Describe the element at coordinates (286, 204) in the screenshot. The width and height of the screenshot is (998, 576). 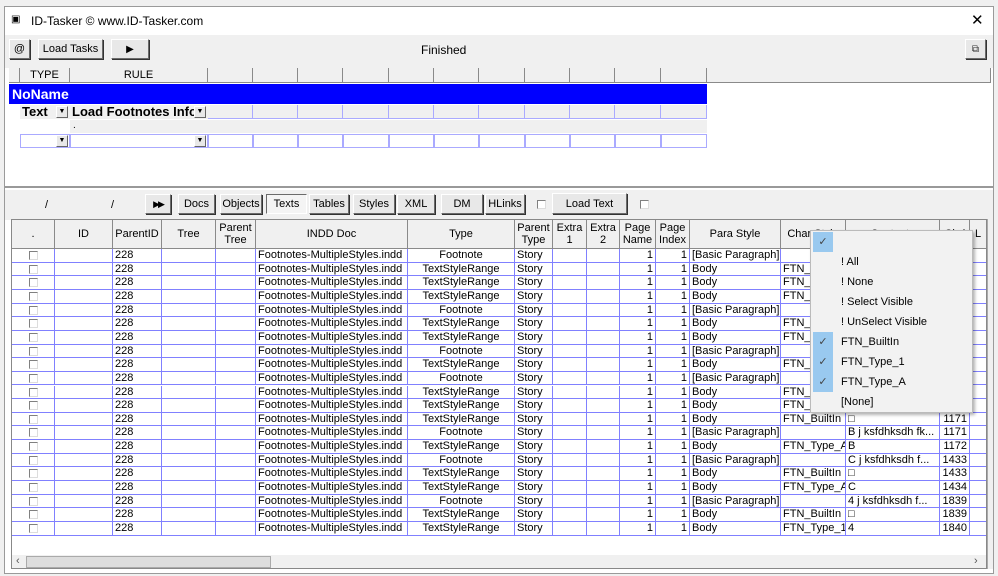
I see `tab-texts: Texts` at that location.